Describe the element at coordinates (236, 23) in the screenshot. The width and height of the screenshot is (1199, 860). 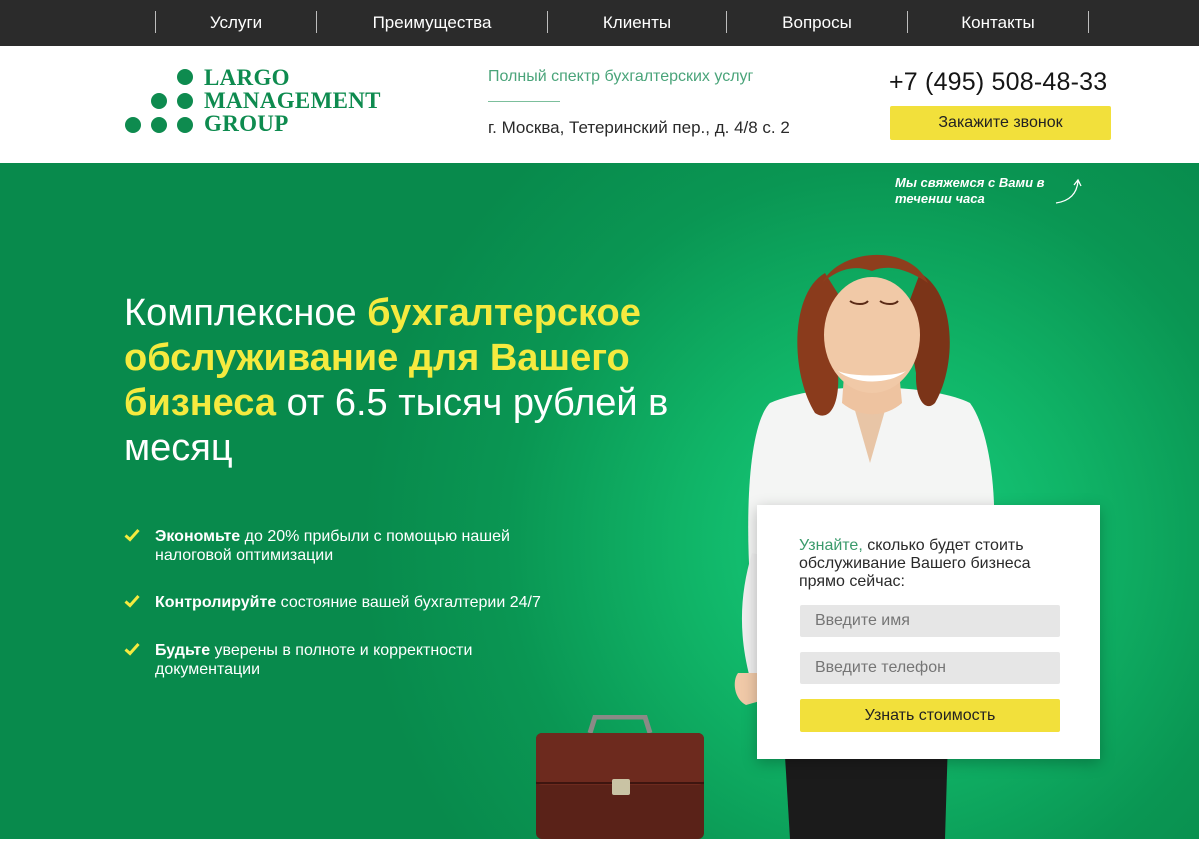
I see `nav-item-services: Услуги` at that location.